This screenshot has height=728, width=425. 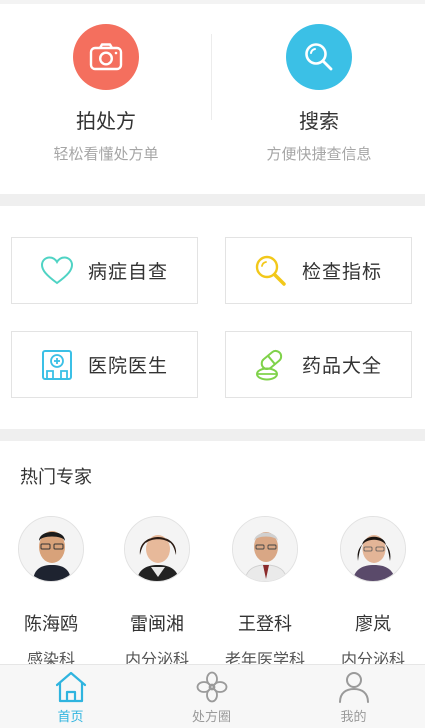 I want to click on tab-home: 首页, so click(x=70, y=696).